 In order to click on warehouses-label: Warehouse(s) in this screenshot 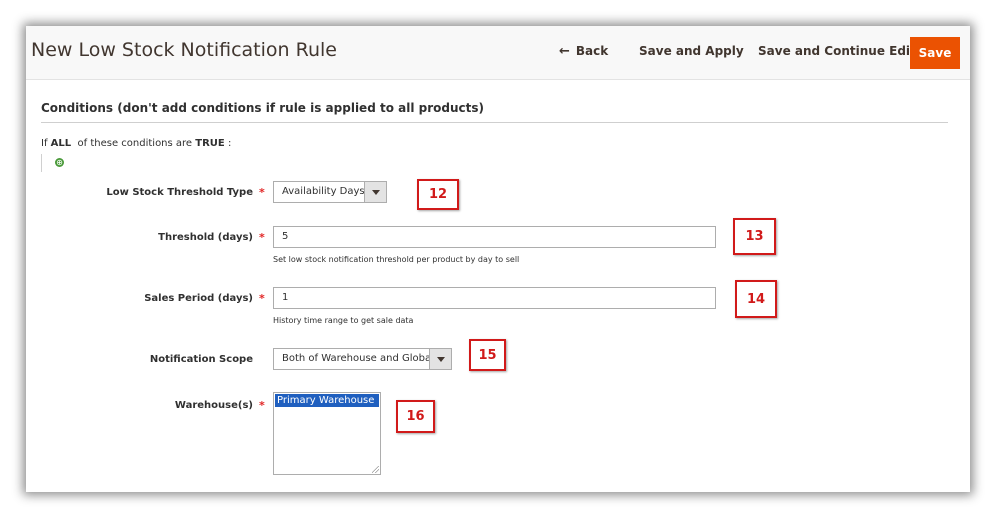, I will do `click(213, 405)`.